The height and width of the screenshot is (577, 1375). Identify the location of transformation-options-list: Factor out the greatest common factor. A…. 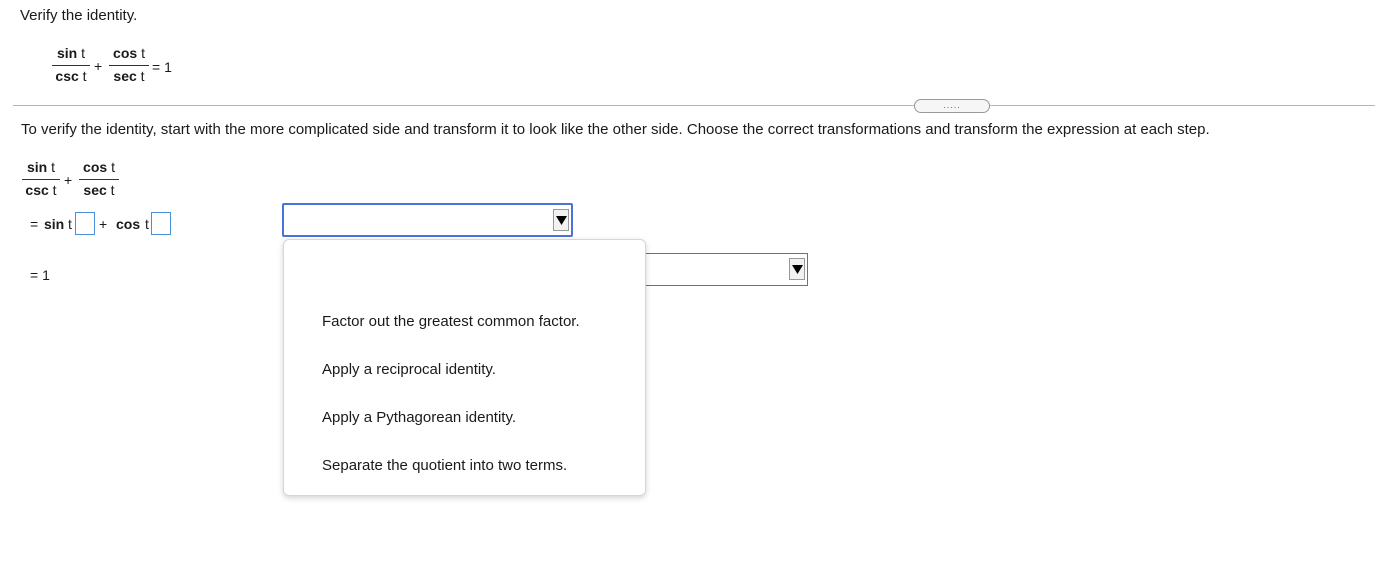
(464, 367).